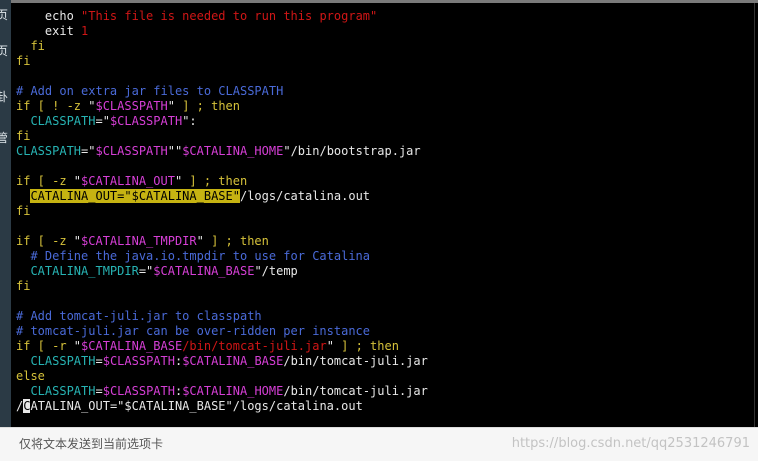 Image resolution: width=758 pixels, height=461 pixels. I want to click on left-panel-char: 管, so click(4, 138).